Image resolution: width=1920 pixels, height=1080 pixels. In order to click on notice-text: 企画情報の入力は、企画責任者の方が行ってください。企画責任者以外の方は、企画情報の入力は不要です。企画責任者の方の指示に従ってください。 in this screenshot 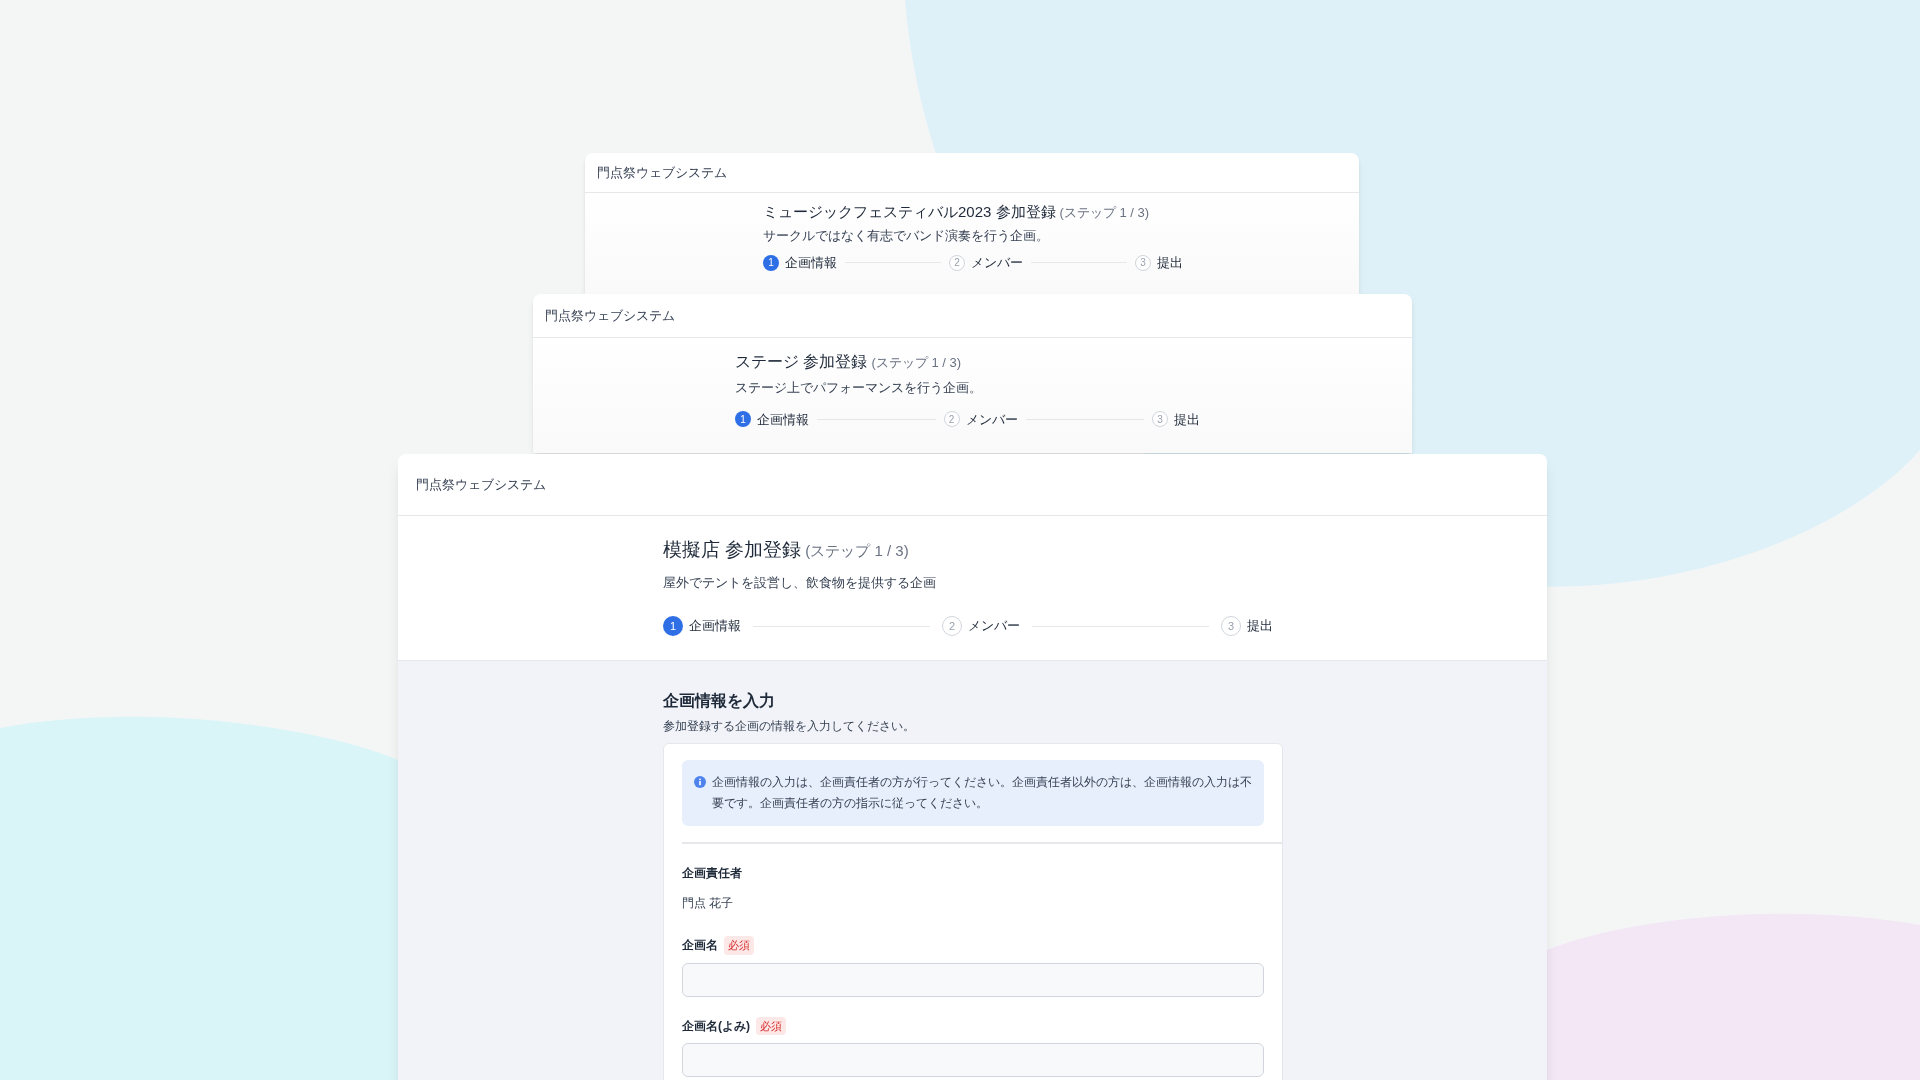, I will do `click(982, 793)`.